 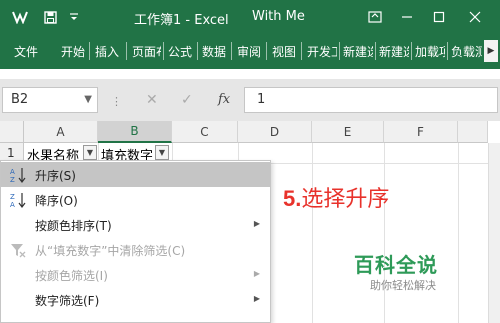 What do you see at coordinates (135, 174) in the screenshot?
I see `menu-item-sort-ascending: A Z 升序(S)` at bounding box center [135, 174].